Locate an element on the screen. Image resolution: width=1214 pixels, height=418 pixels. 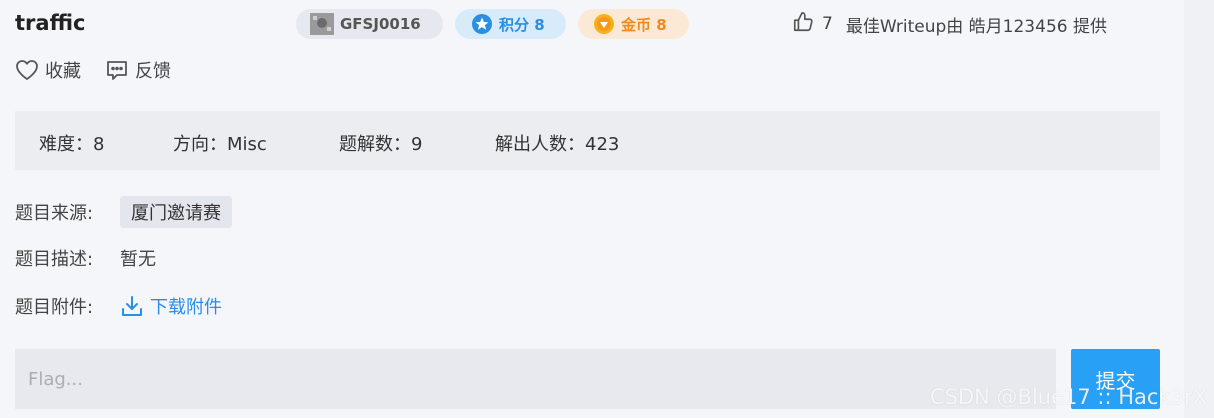
download-icon is located at coordinates (132, 306).